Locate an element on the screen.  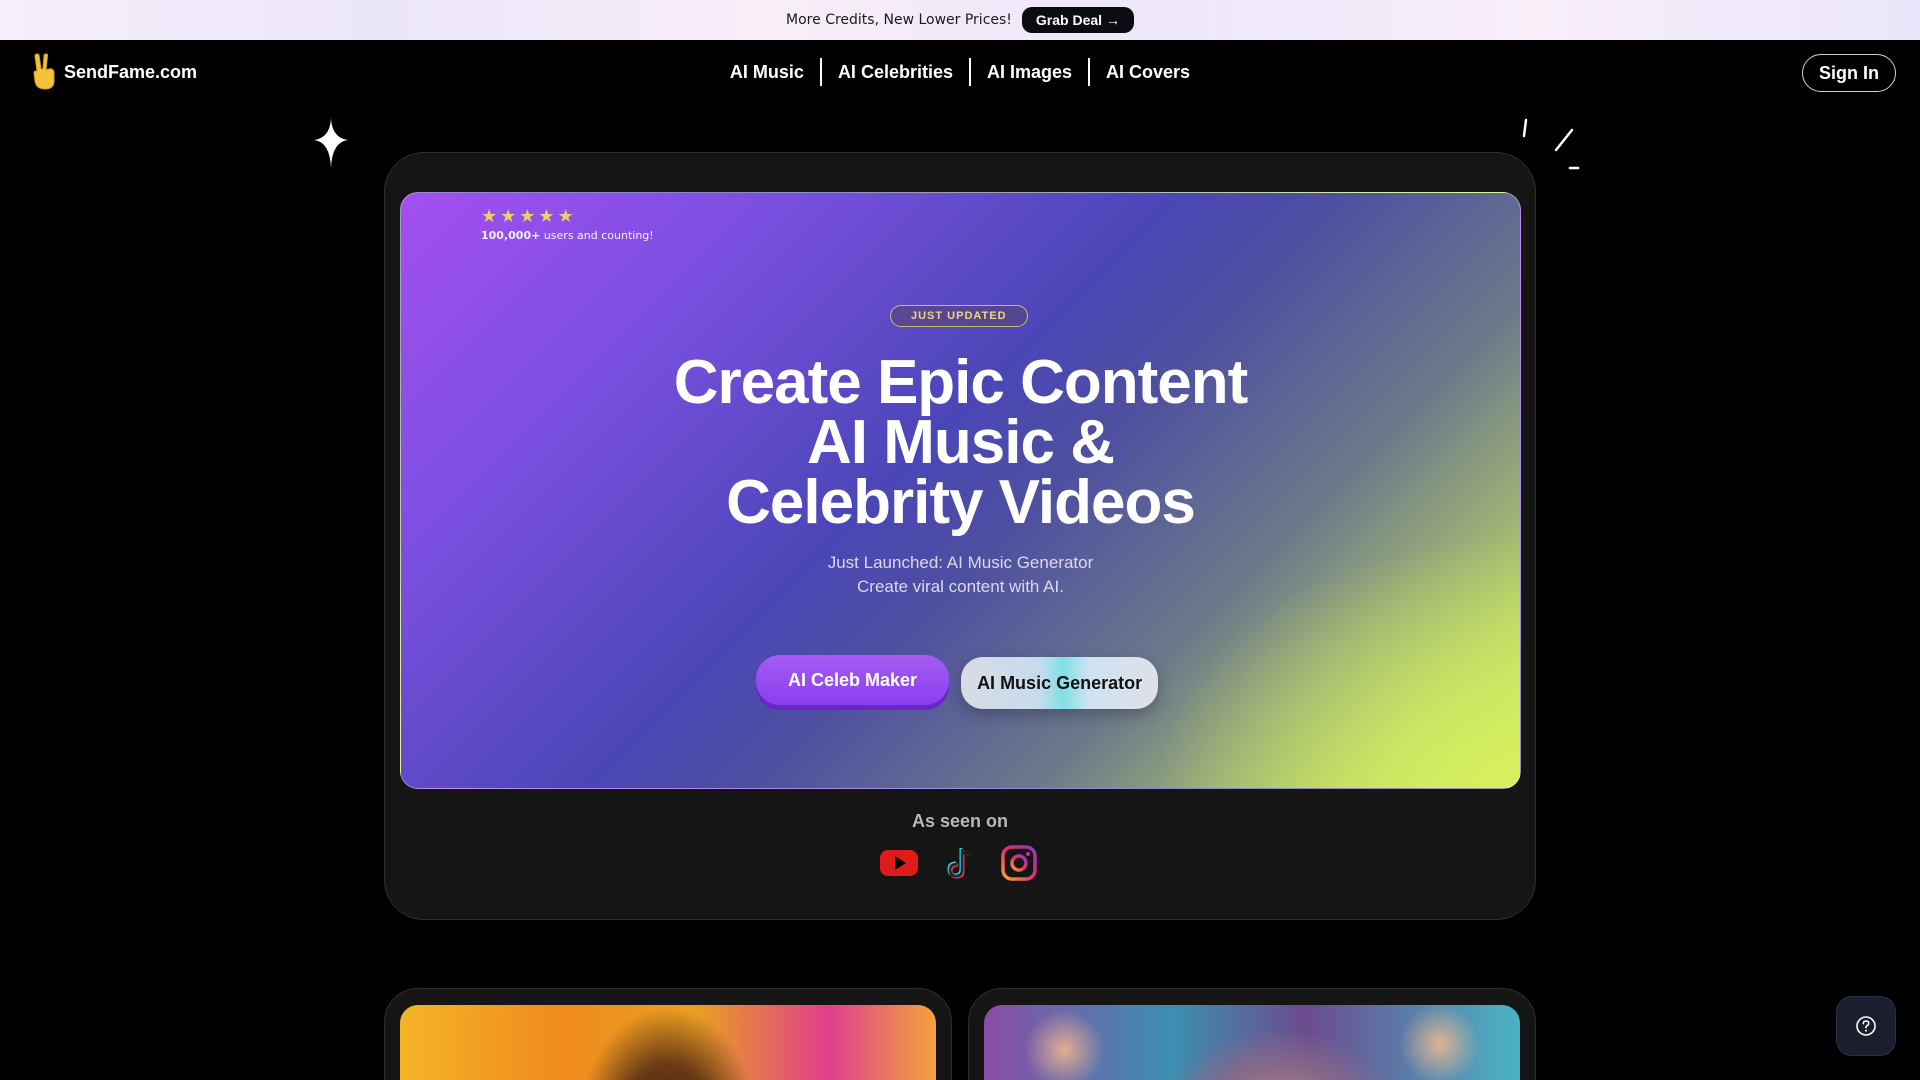
question-circle-icon is located at coordinates (1866, 1026).